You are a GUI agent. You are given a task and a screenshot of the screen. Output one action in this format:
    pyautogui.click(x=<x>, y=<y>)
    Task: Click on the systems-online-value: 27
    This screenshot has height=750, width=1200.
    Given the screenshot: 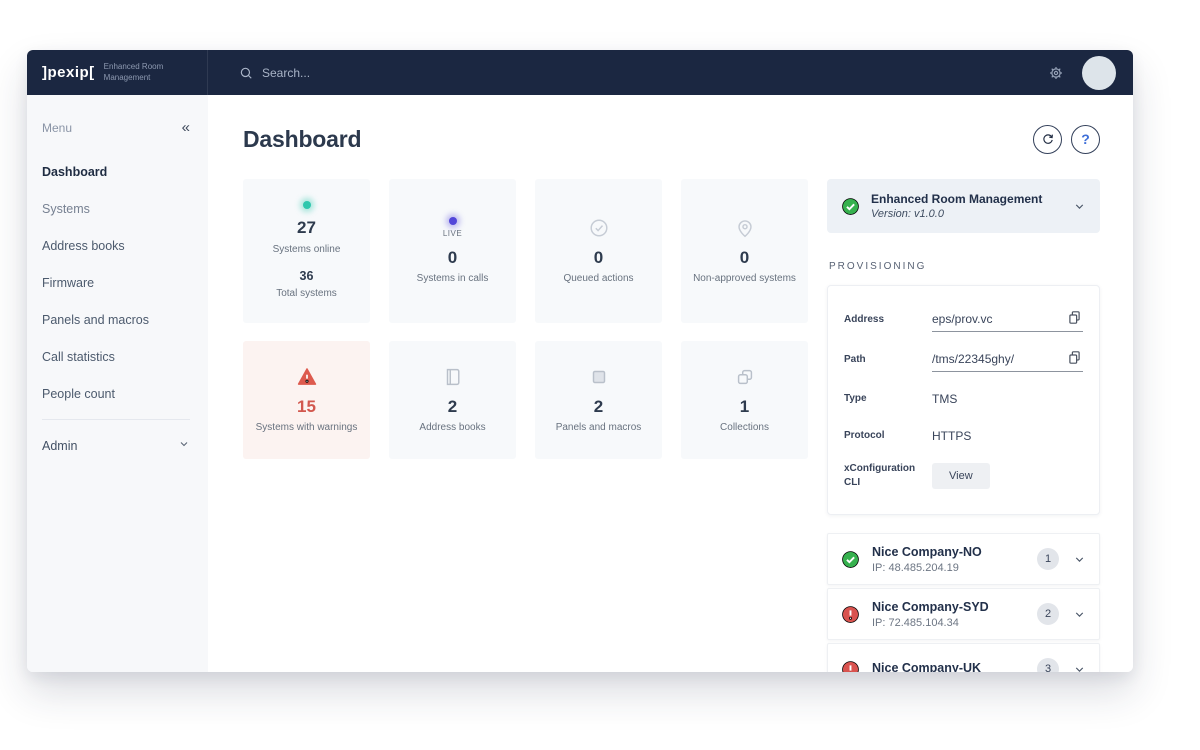 What is the action you would take?
    pyautogui.click(x=306, y=228)
    